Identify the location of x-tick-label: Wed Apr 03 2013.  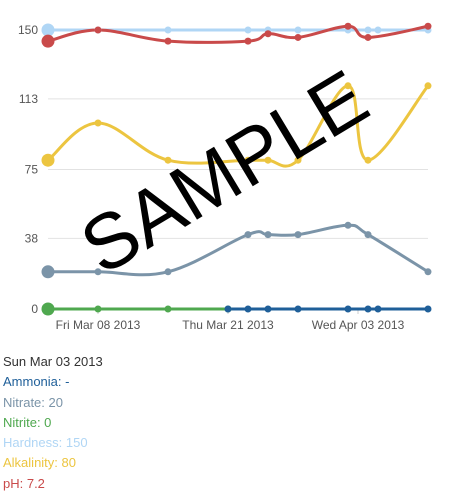
(358, 325).